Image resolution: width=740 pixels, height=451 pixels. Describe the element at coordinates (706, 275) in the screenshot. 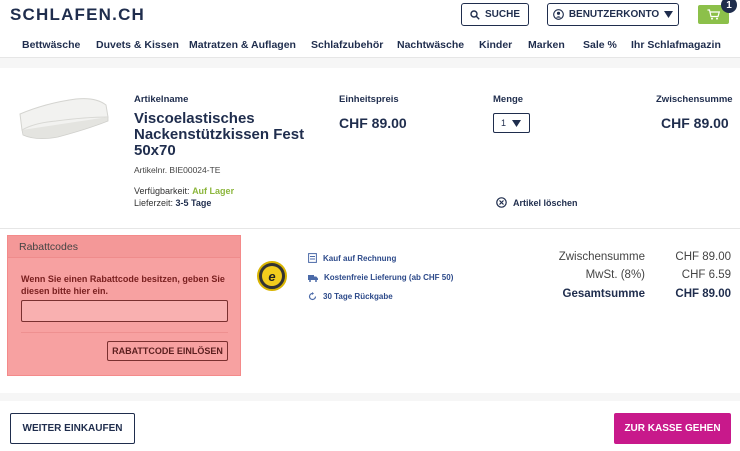

I see `tax-value: CHF 6.59` at that location.